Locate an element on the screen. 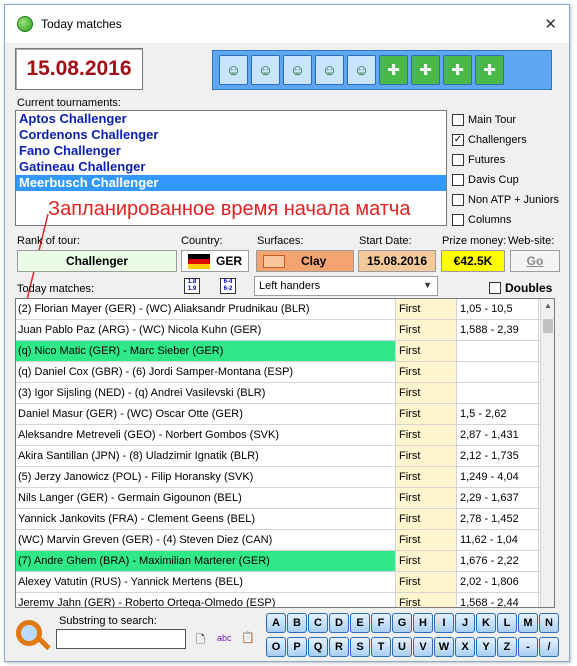  letter-key: X is located at coordinates (465, 647).